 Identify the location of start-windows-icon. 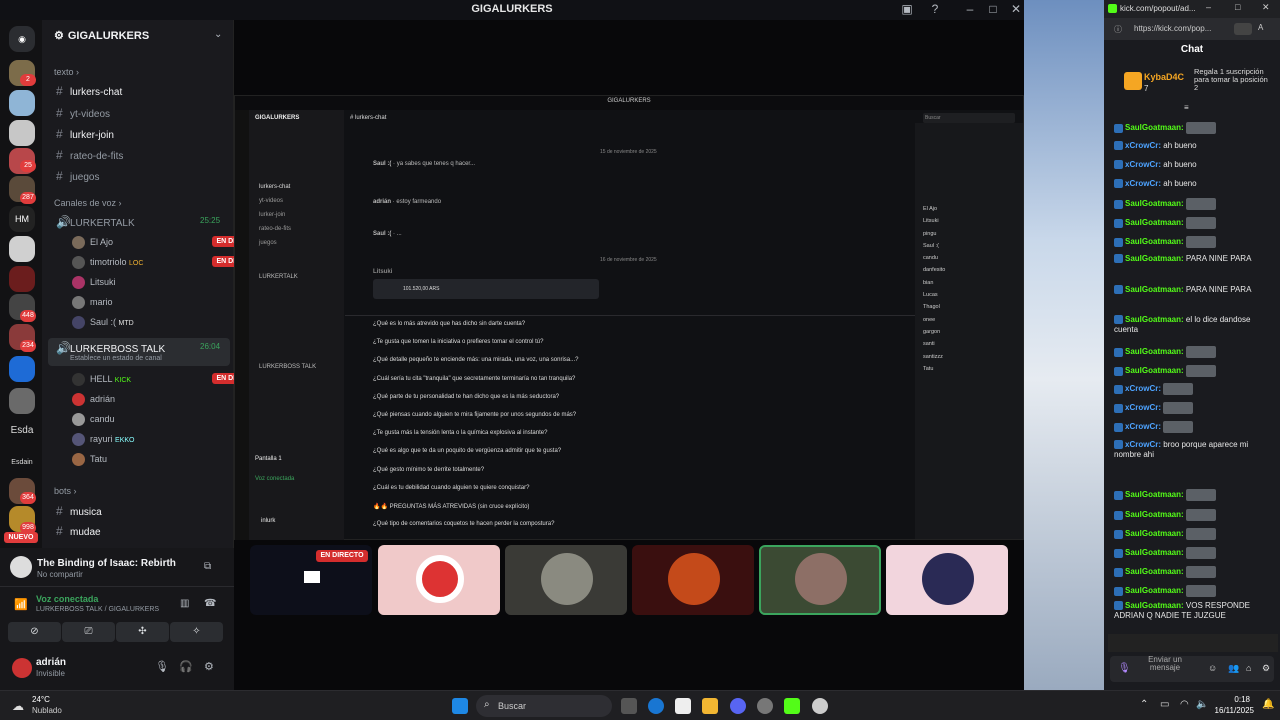
(460, 706).